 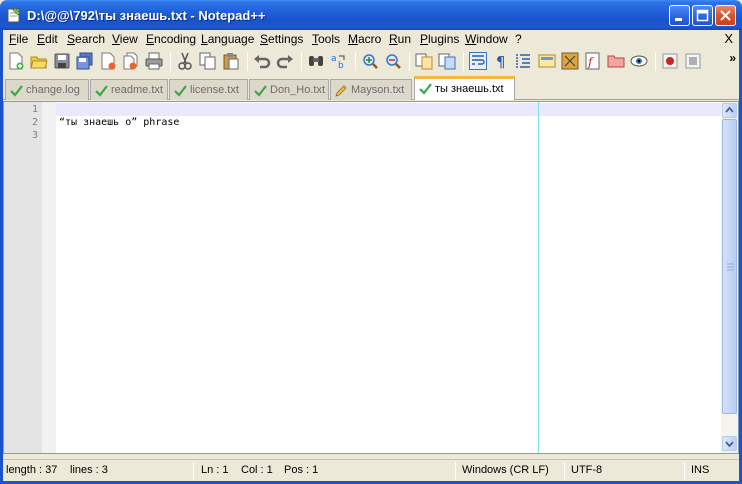 I want to click on status-encoding: UTF-8, so click(x=586, y=470).